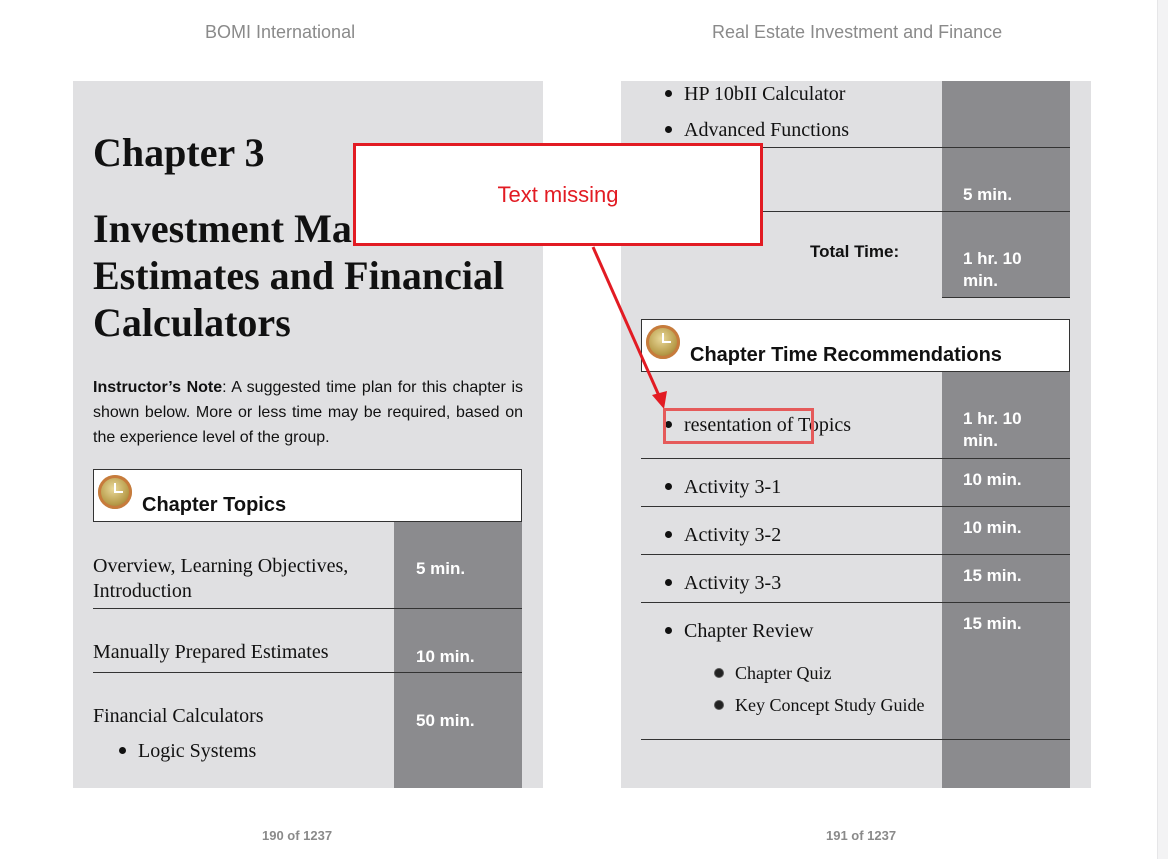 The height and width of the screenshot is (859, 1168). Describe the element at coordinates (299, 275) in the screenshot. I see `chapter-title-line2: Estimates and Financial` at that location.